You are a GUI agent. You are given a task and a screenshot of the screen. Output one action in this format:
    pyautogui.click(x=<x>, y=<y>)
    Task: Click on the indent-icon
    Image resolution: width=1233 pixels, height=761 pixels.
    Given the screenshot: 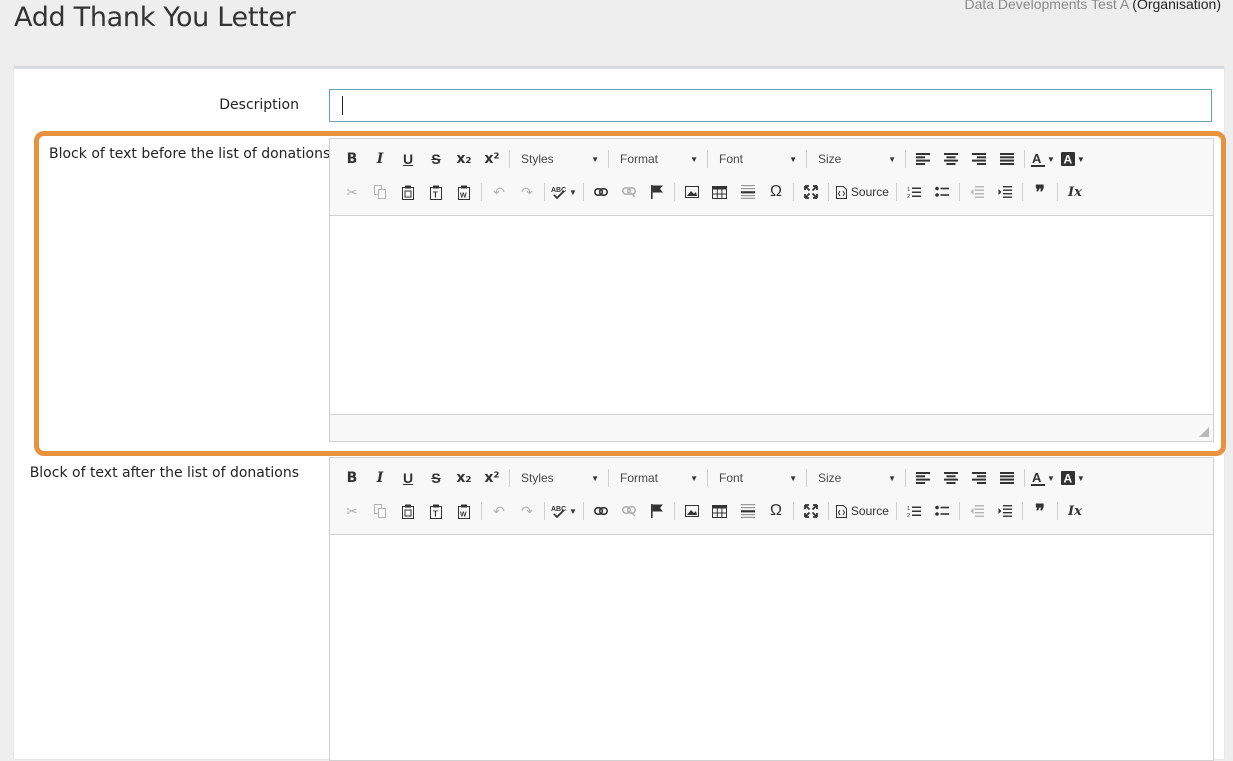 What is the action you would take?
    pyautogui.click(x=1005, y=511)
    